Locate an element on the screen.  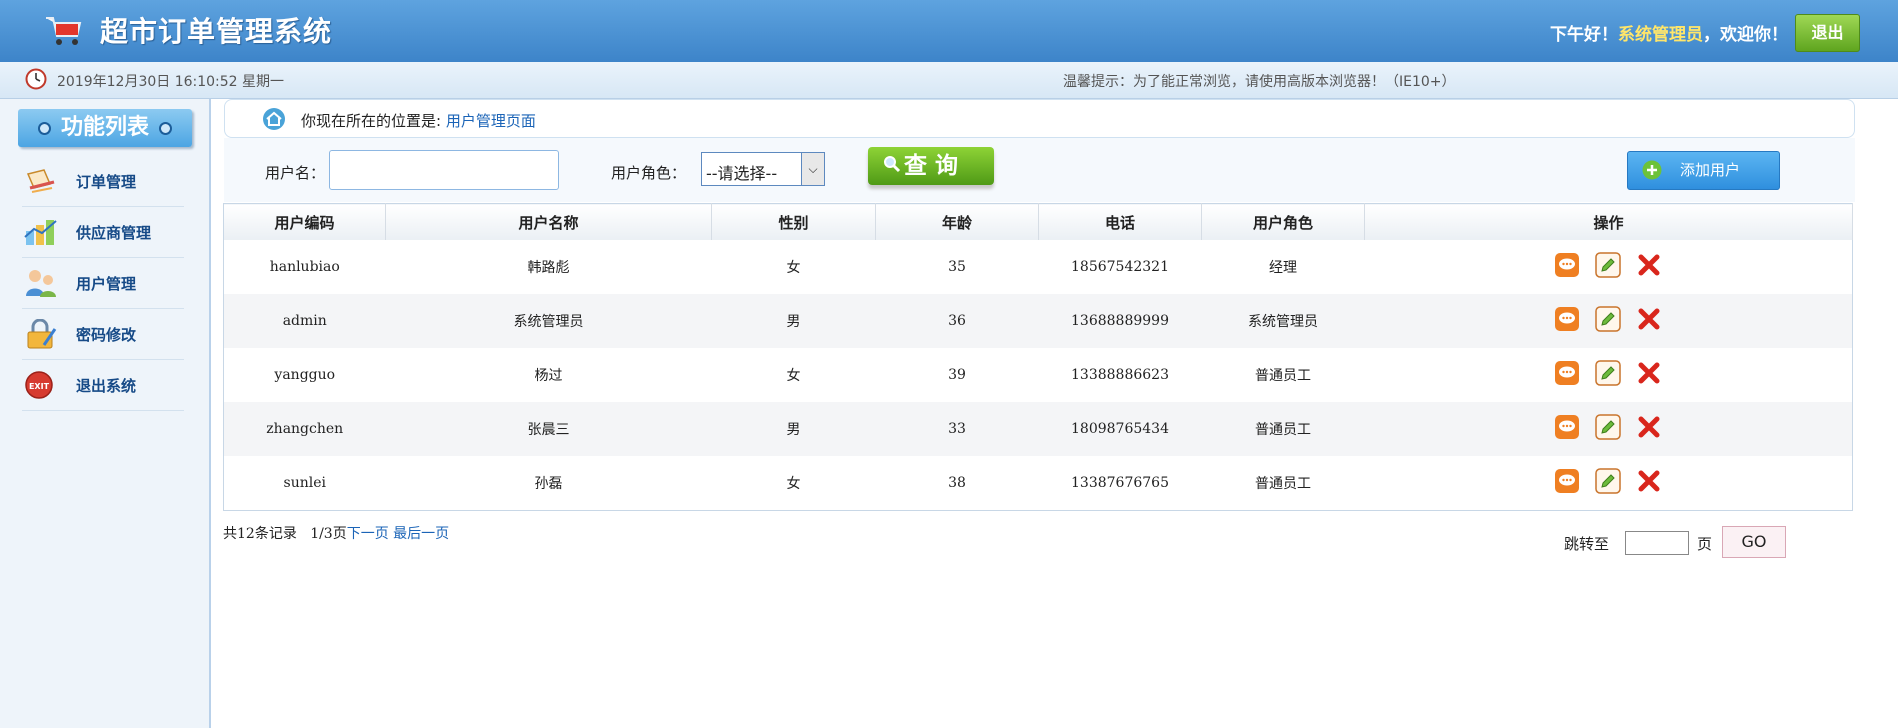
column-header: 用户名称 is located at coordinates (548, 221).